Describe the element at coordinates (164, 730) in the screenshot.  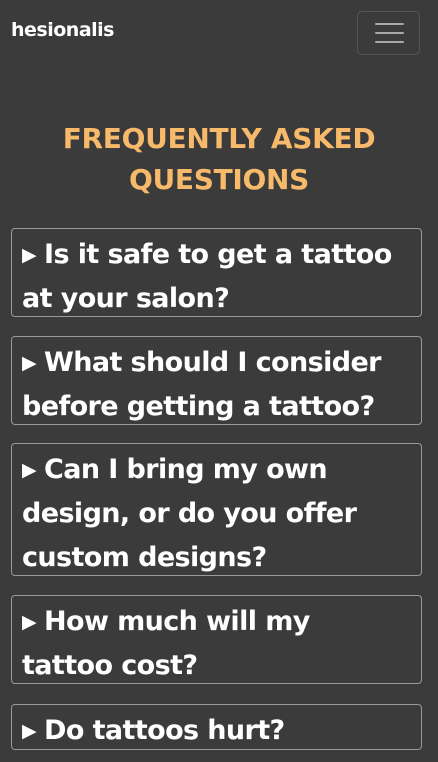
I see `faq-question-text: Do tattoos hurt?` at that location.